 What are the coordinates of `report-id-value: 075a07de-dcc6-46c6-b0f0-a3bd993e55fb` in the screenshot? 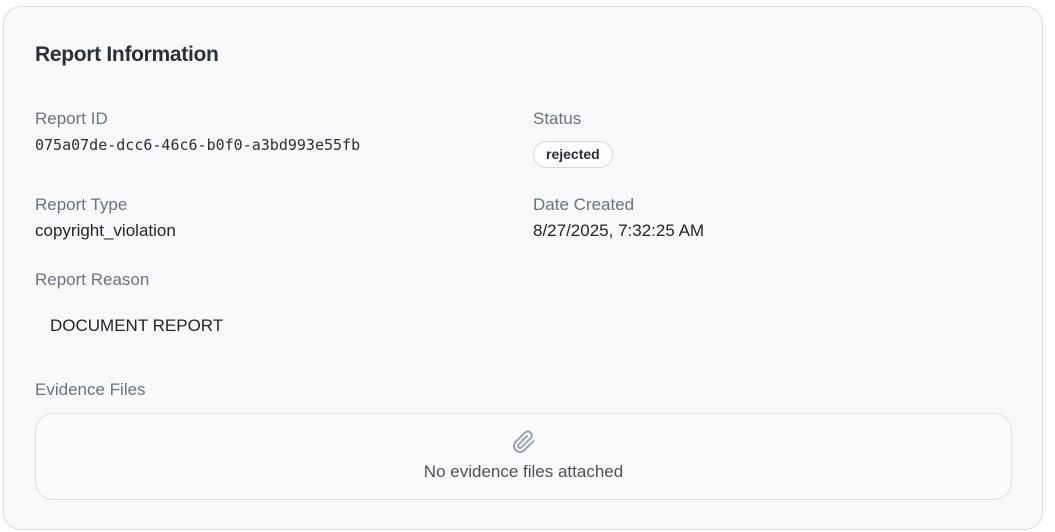 It's located at (198, 145).